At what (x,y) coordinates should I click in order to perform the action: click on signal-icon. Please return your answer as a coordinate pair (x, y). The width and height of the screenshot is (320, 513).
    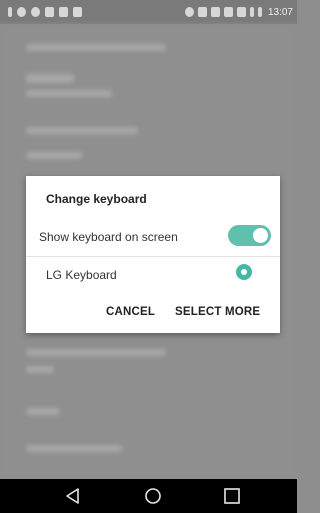
    Looking at the image, I should click on (251, 12).